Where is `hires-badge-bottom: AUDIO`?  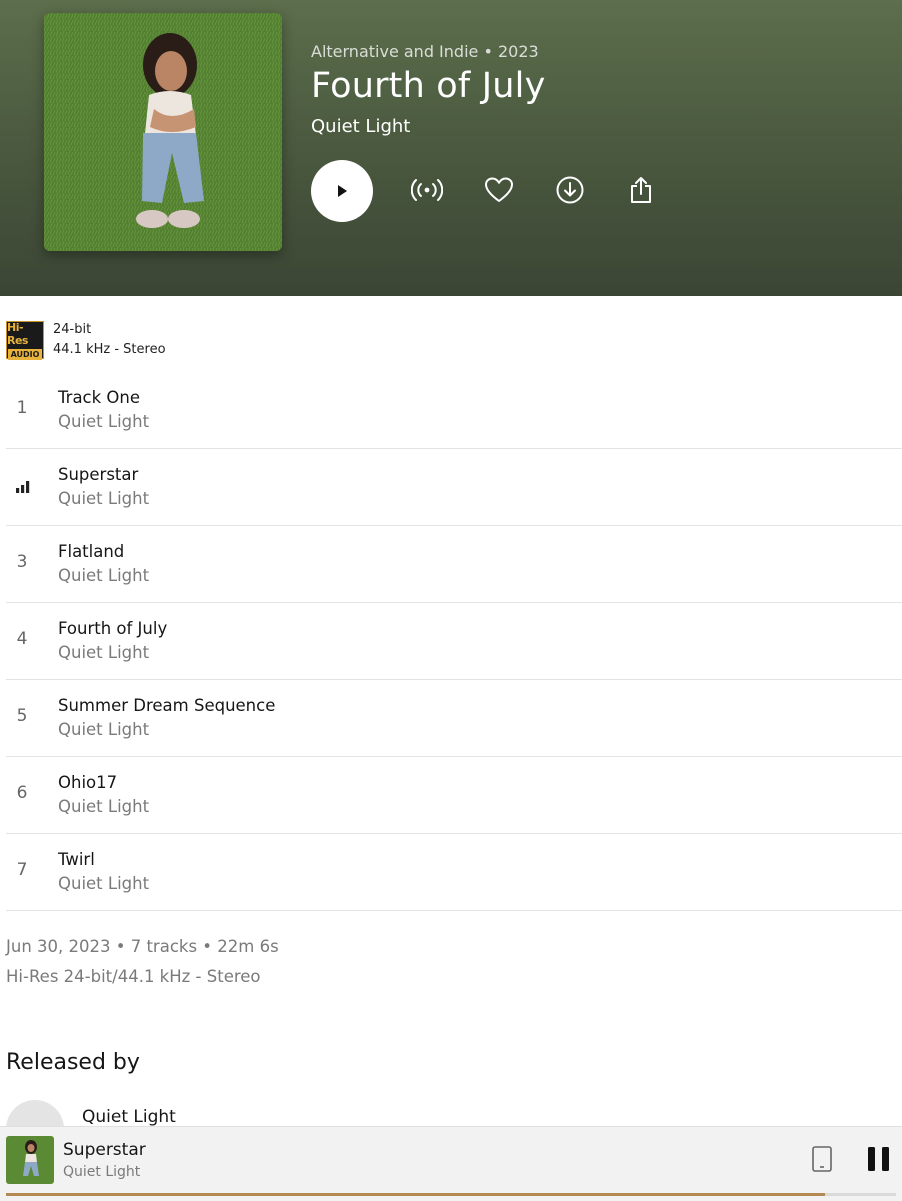 hires-badge-bottom: AUDIO is located at coordinates (25, 354).